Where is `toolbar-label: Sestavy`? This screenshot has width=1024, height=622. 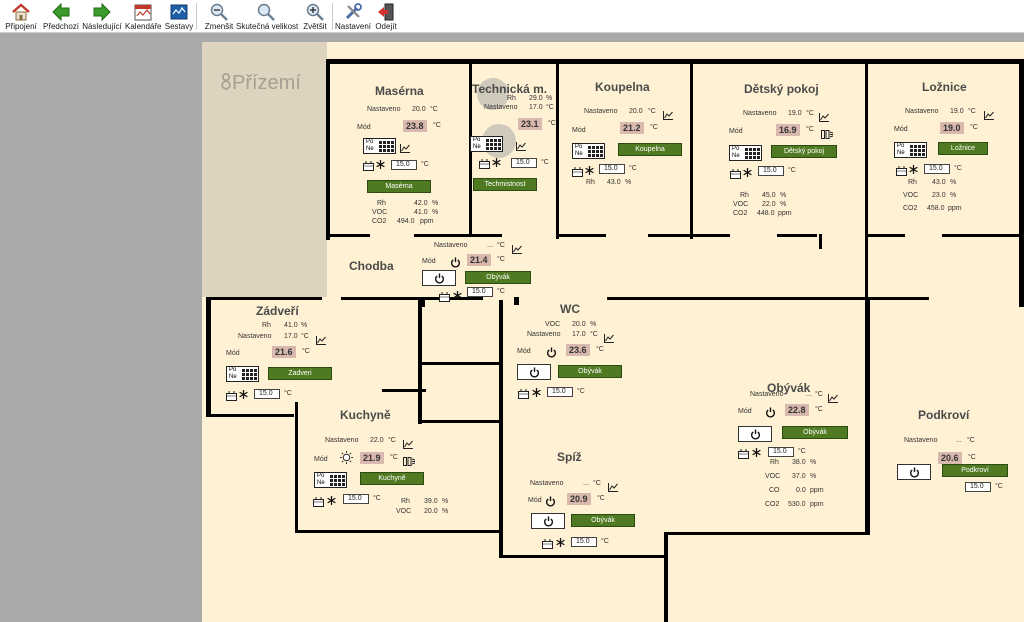
toolbar-label: Sestavy is located at coordinates (179, 26).